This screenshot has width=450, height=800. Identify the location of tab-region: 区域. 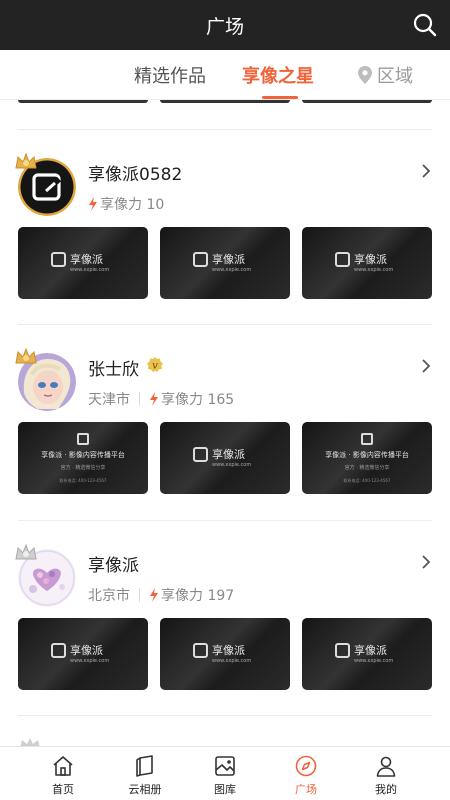
(385, 75).